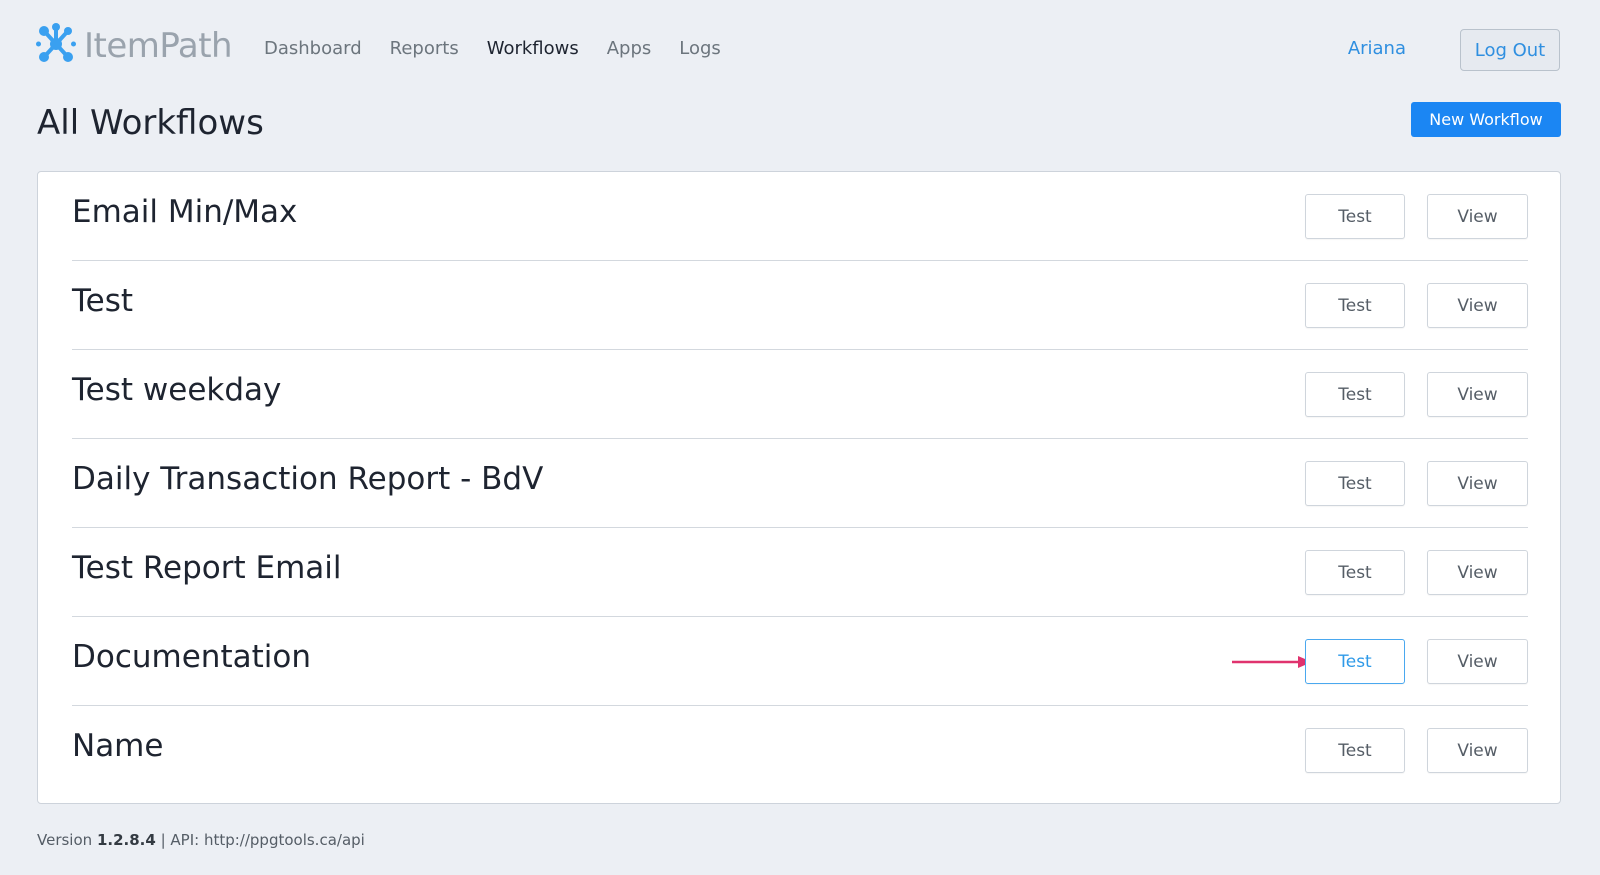 The height and width of the screenshot is (875, 1600). Describe the element at coordinates (800, 216) in the screenshot. I see `workflow-row: Email Min/Max Test View` at that location.